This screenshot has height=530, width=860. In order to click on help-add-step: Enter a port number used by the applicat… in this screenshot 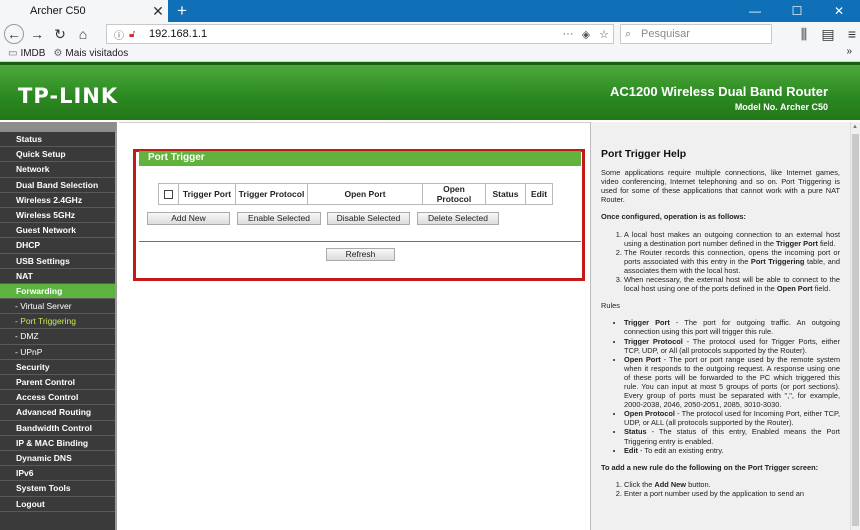, I will do `click(732, 493)`.